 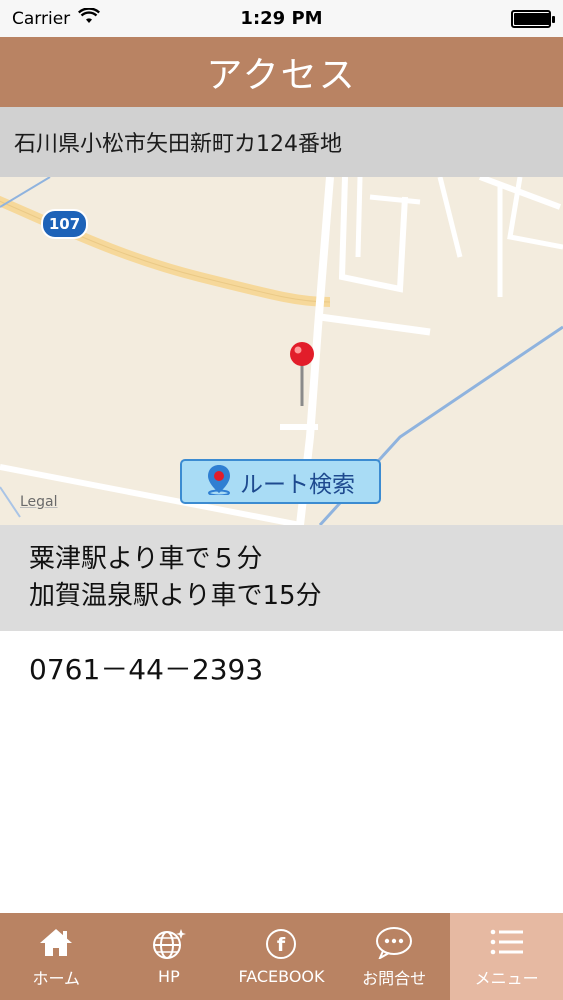 I want to click on tab-menu: メニュー, so click(x=506, y=956).